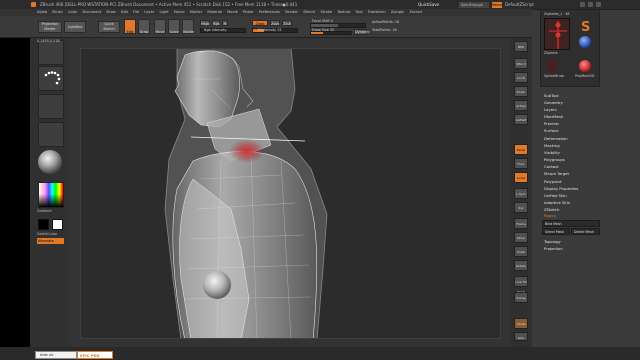 The height and width of the screenshot is (360, 640). What do you see at coordinates (287, 23) in the screenshot?
I see `zcut-button: Zcut` at bounding box center [287, 23].